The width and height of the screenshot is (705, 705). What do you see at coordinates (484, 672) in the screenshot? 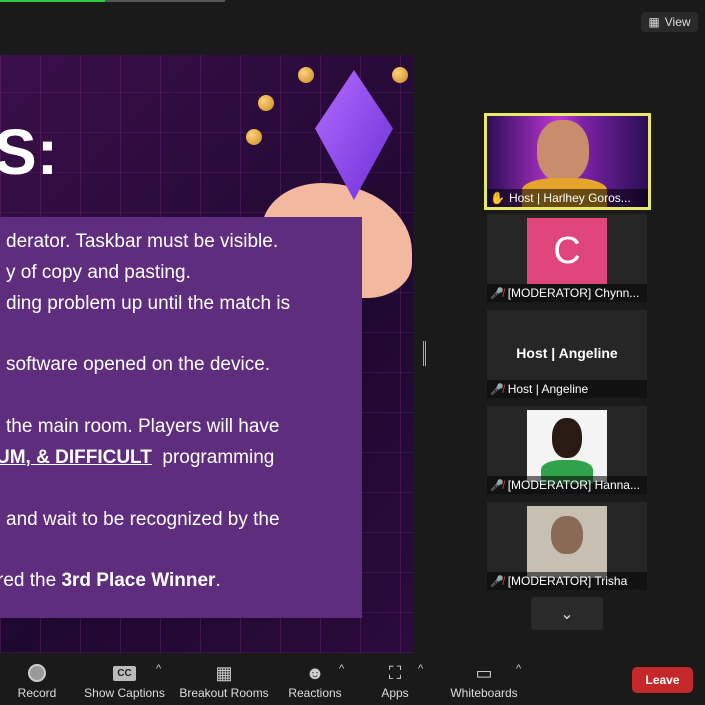
I see `whiteboard-icon: ▭` at bounding box center [484, 672].